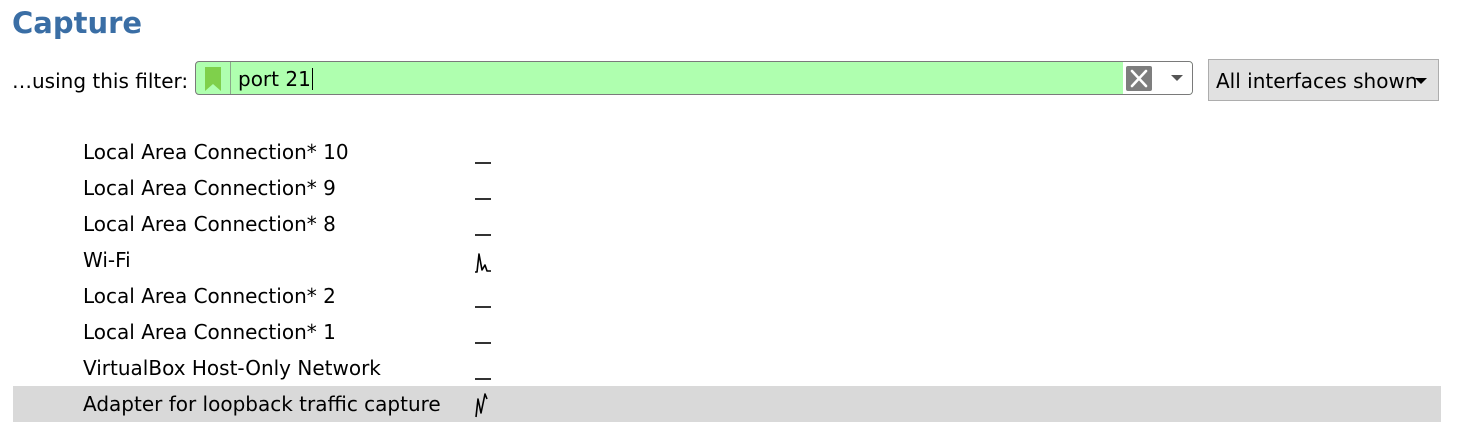  I want to click on capture-filter-input: port 21, so click(694, 78).